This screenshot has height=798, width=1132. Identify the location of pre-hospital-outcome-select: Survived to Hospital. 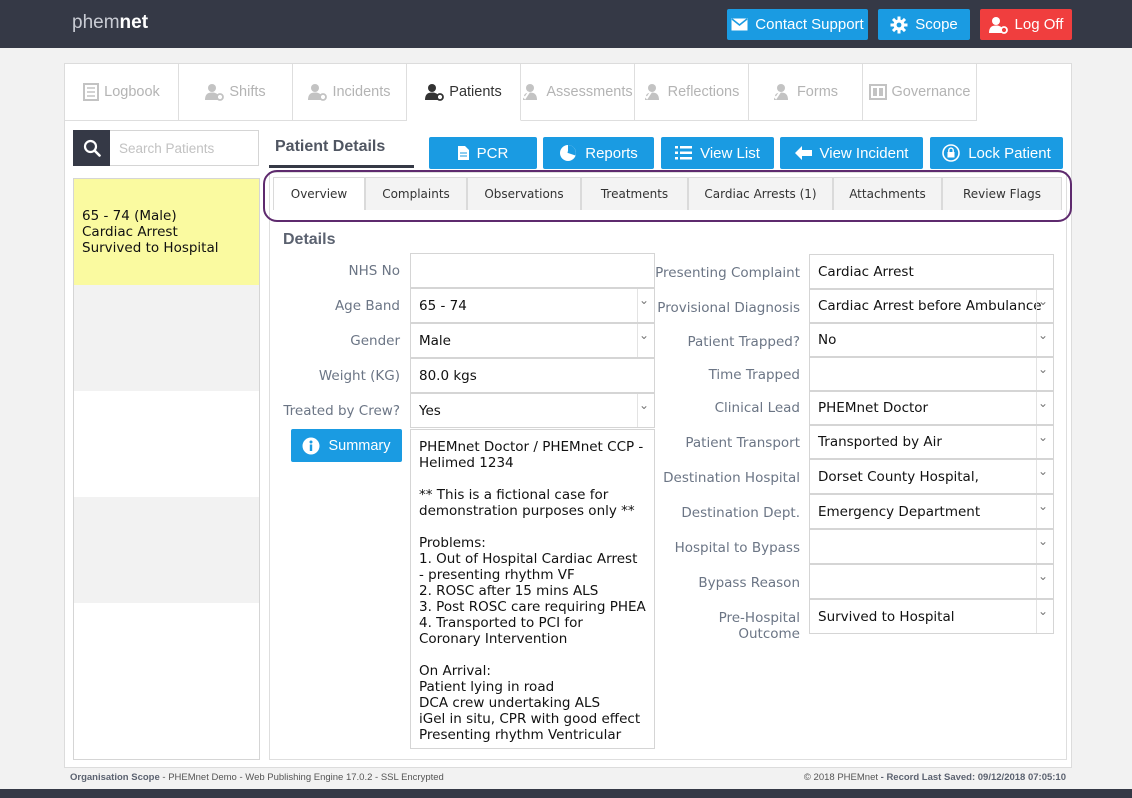
(931, 616).